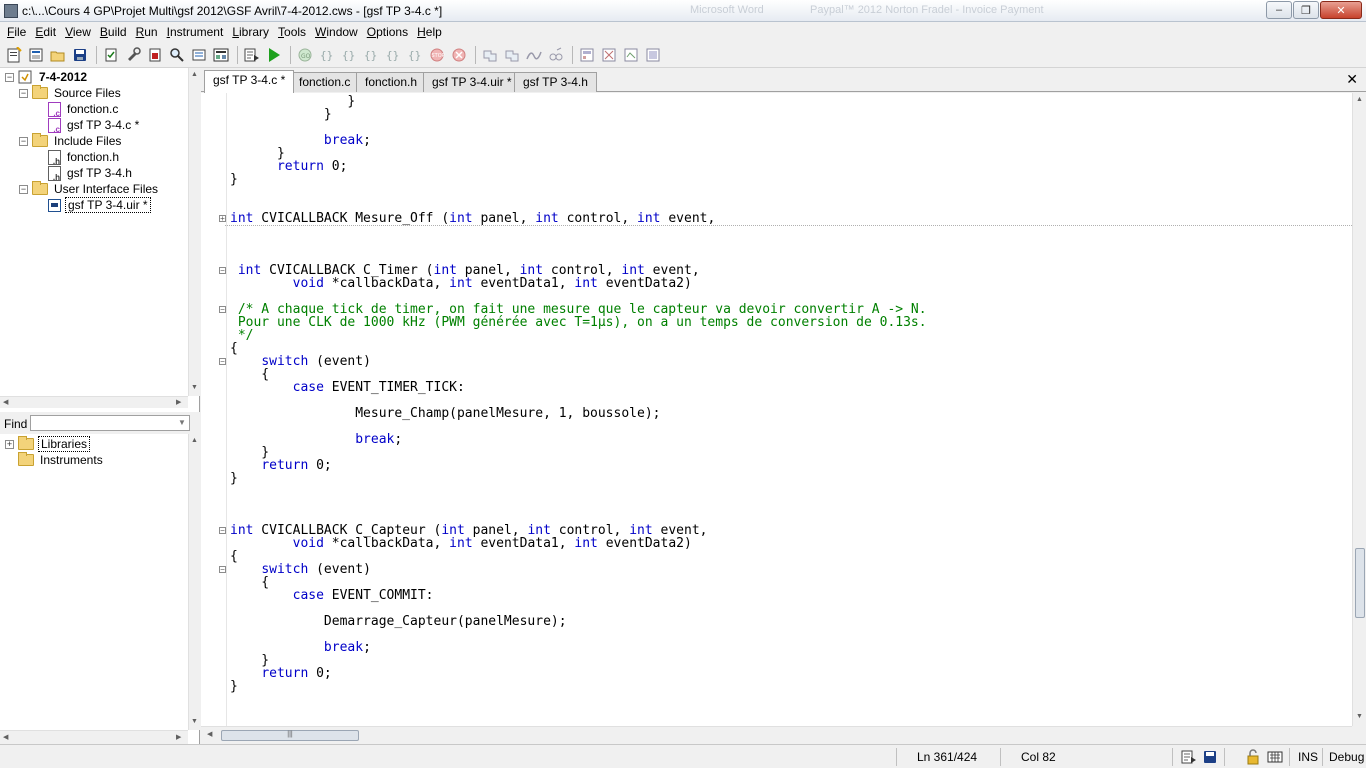 Image resolution: width=1366 pixels, height=768 pixels. What do you see at coordinates (587, 55) in the screenshot?
I see `ui-editor-icon` at bounding box center [587, 55].